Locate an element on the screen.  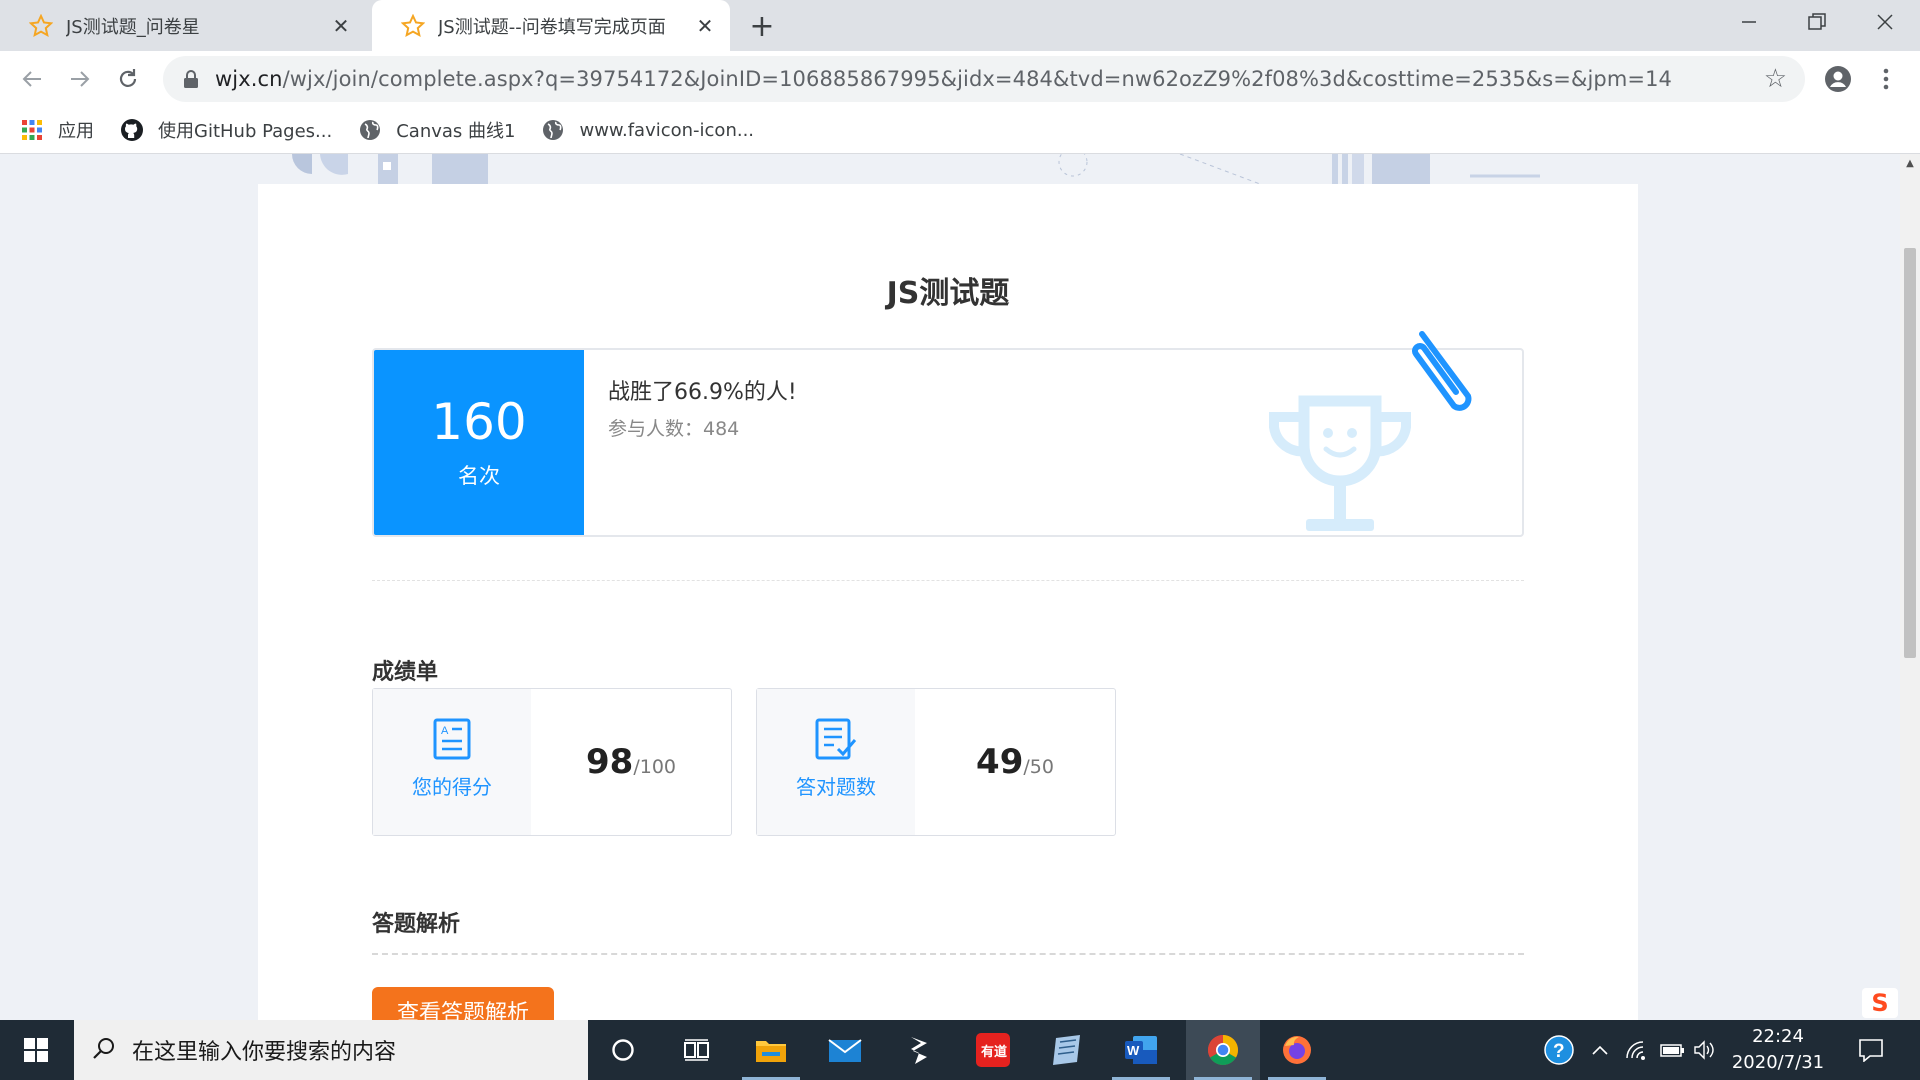
firefox-icon is located at coordinates (1297, 1050).